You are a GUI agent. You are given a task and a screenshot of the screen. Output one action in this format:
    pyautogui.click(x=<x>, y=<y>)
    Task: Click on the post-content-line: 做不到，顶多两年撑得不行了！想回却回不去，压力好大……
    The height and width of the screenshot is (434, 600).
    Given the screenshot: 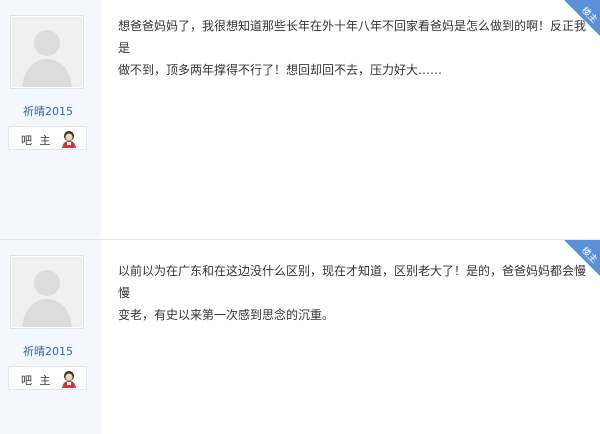 What is the action you would take?
    pyautogui.click(x=280, y=70)
    